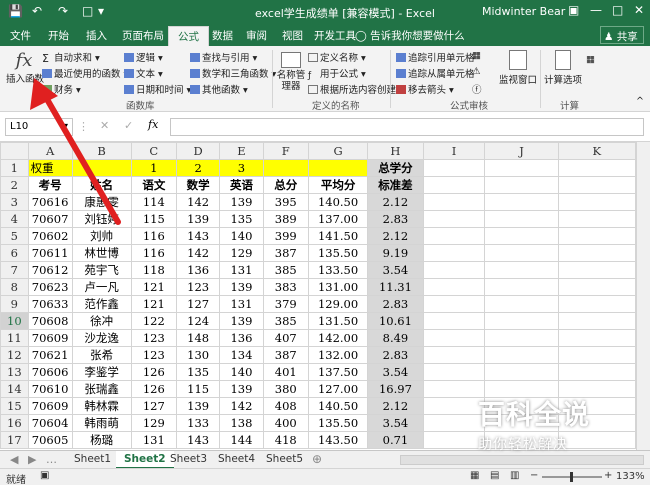  What do you see at coordinates (338, 185) in the screenshot?
I see `cell: 平均分` at bounding box center [338, 185].